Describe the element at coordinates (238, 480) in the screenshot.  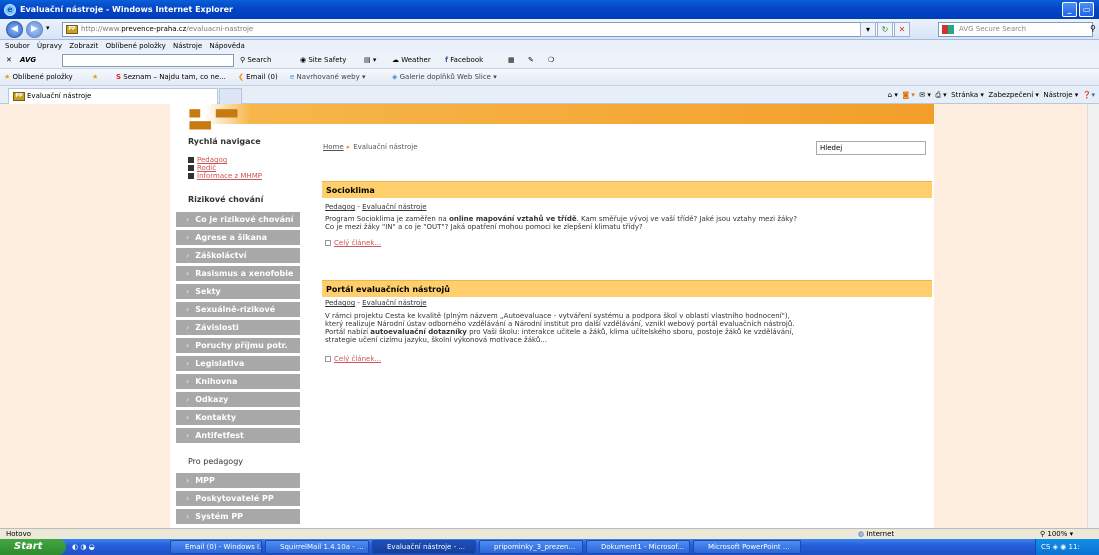
I see `menu-mpp: MPP` at that location.